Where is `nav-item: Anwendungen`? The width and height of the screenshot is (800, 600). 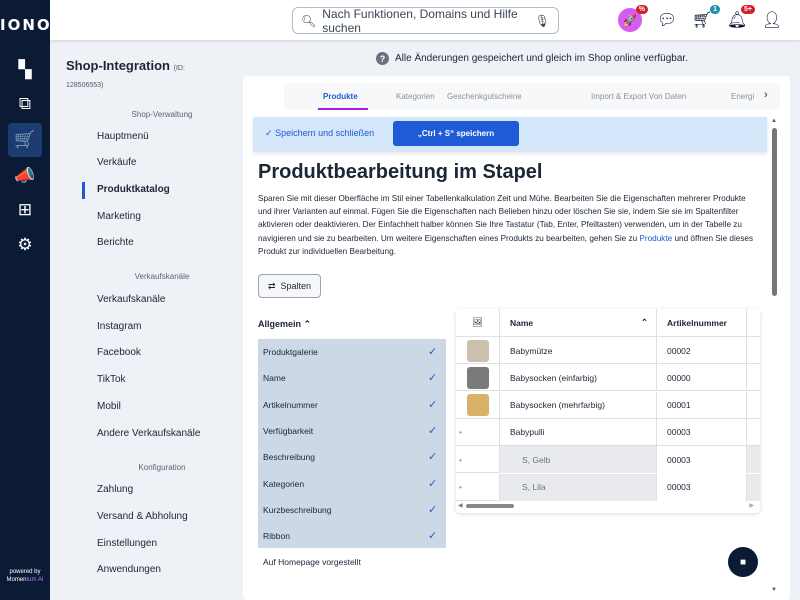 nav-item: Anwendungen is located at coordinates (129, 569).